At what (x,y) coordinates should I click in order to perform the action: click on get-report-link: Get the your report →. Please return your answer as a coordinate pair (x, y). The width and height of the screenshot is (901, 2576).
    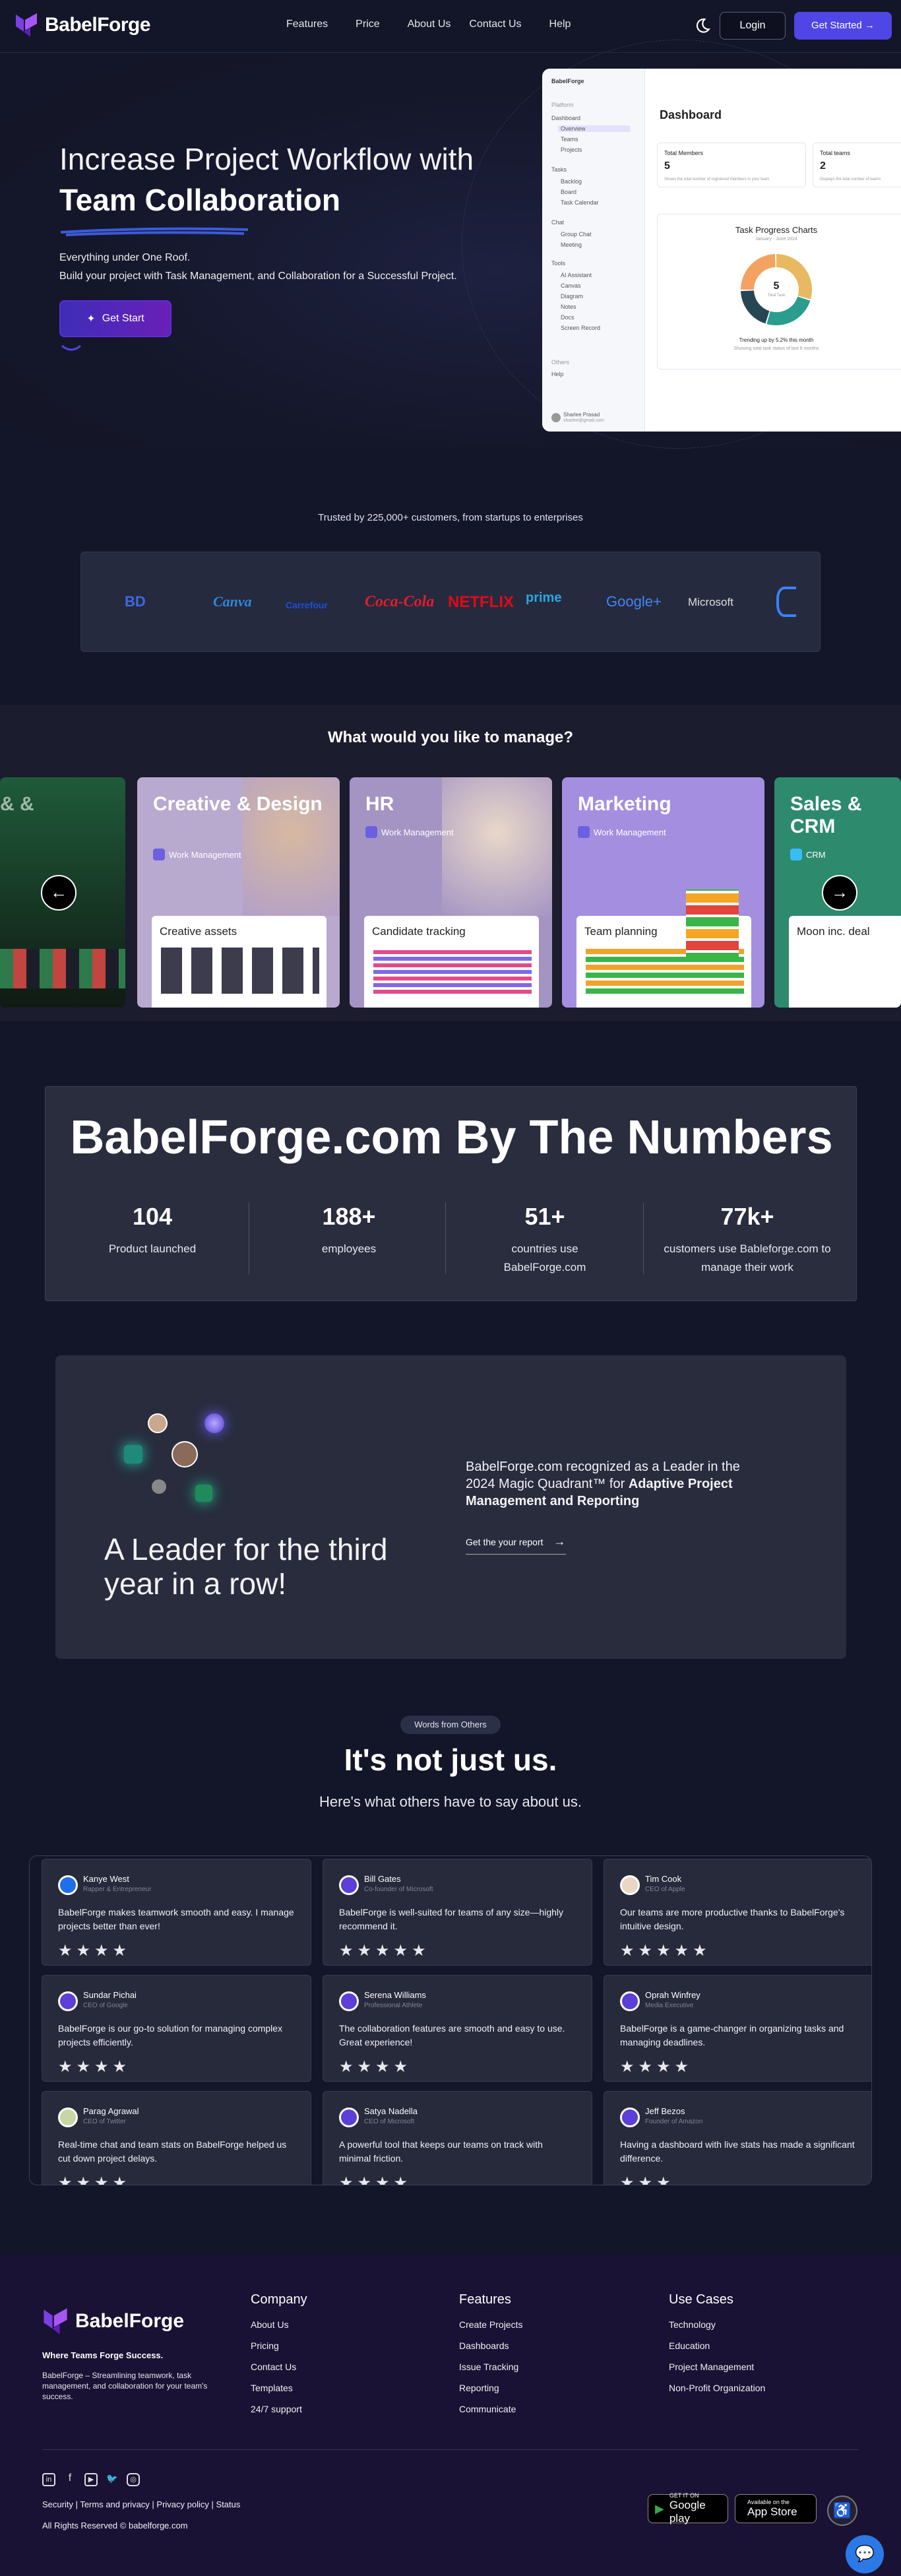
    Looking at the image, I should click on (516, 1545).